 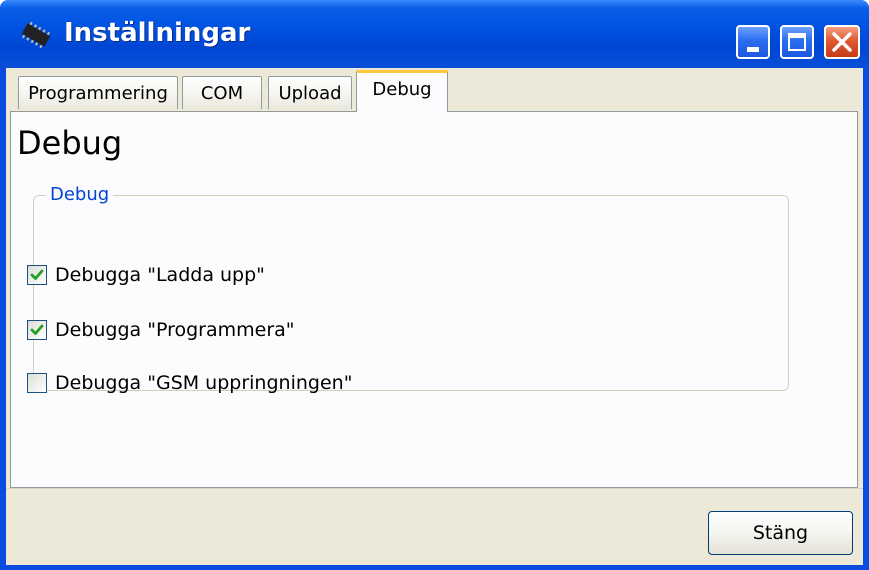 I want to click on tab-programmering: Programmering, so click(x=98, y=92).